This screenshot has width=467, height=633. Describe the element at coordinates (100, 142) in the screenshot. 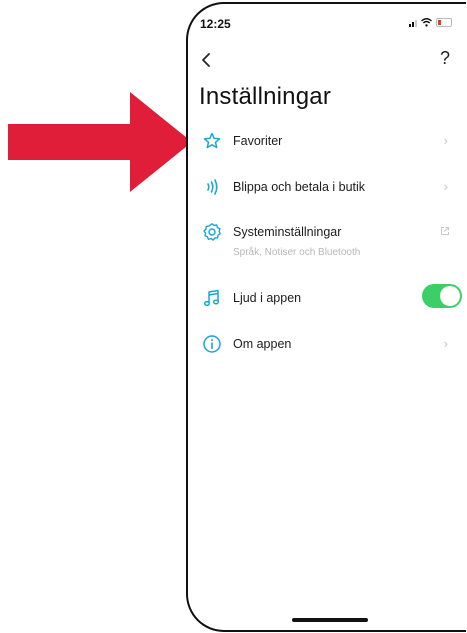

I see `red-annotation-arrow` at that location.